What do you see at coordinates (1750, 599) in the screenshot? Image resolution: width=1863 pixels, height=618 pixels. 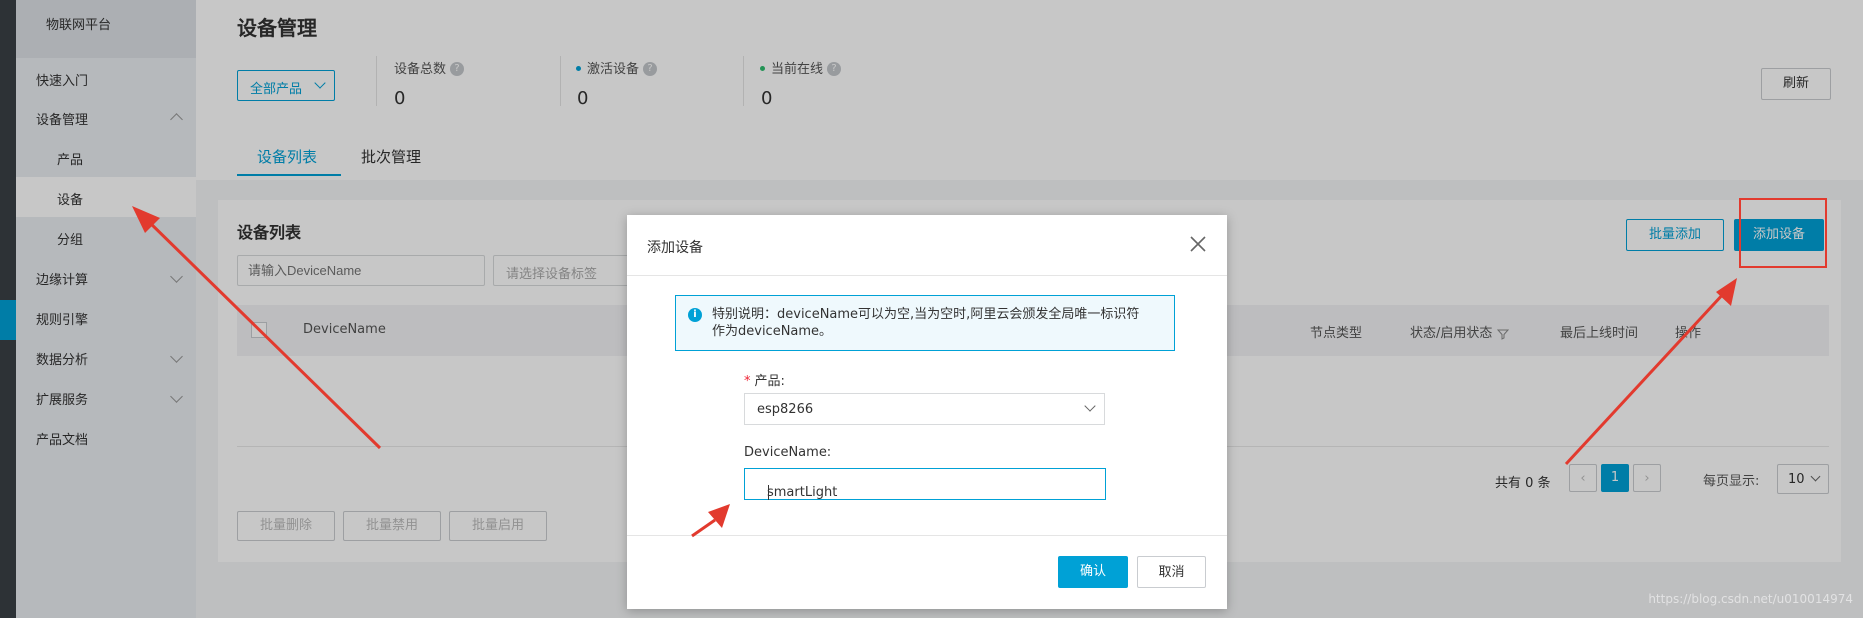 I see `watermark: https://blog.csdn.net/u010014974` at bounding box center [1750, 599].